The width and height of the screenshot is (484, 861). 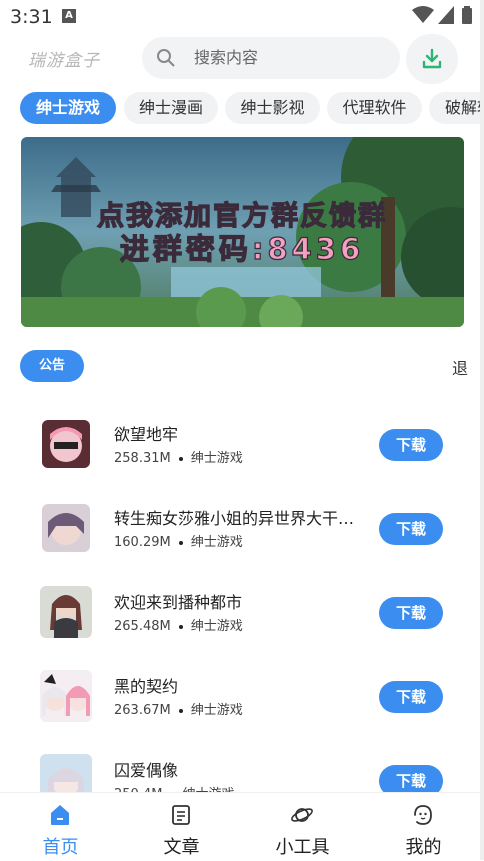 What do you see at coordinates (242, 446) in the screenshot?
I see `list-item: 欲望地牢 258.31M 绅士游戏 下载` at bounding box center [242, 446].